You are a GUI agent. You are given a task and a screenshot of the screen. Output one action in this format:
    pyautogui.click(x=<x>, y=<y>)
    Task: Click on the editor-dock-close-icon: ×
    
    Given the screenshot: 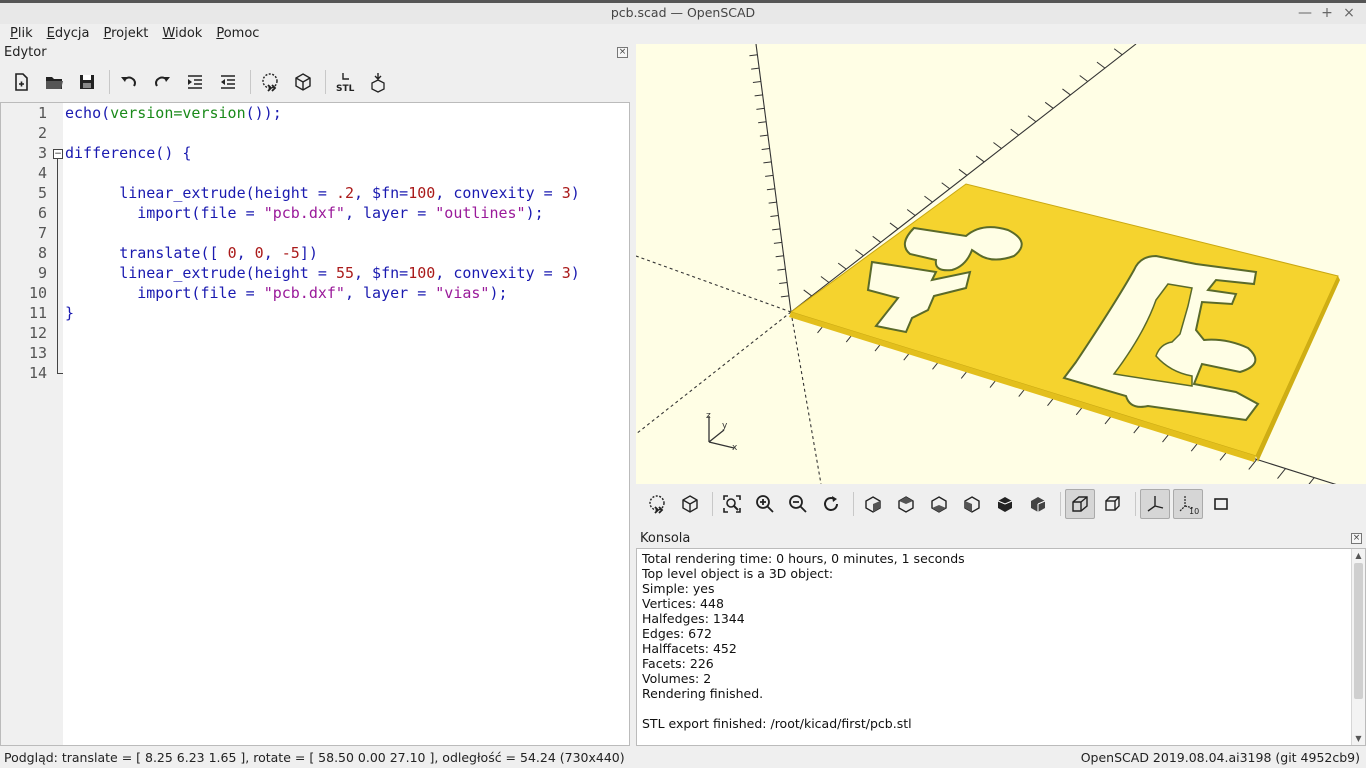 What is the action you would take?
    pyautogui.click(x=622, y=52)
    